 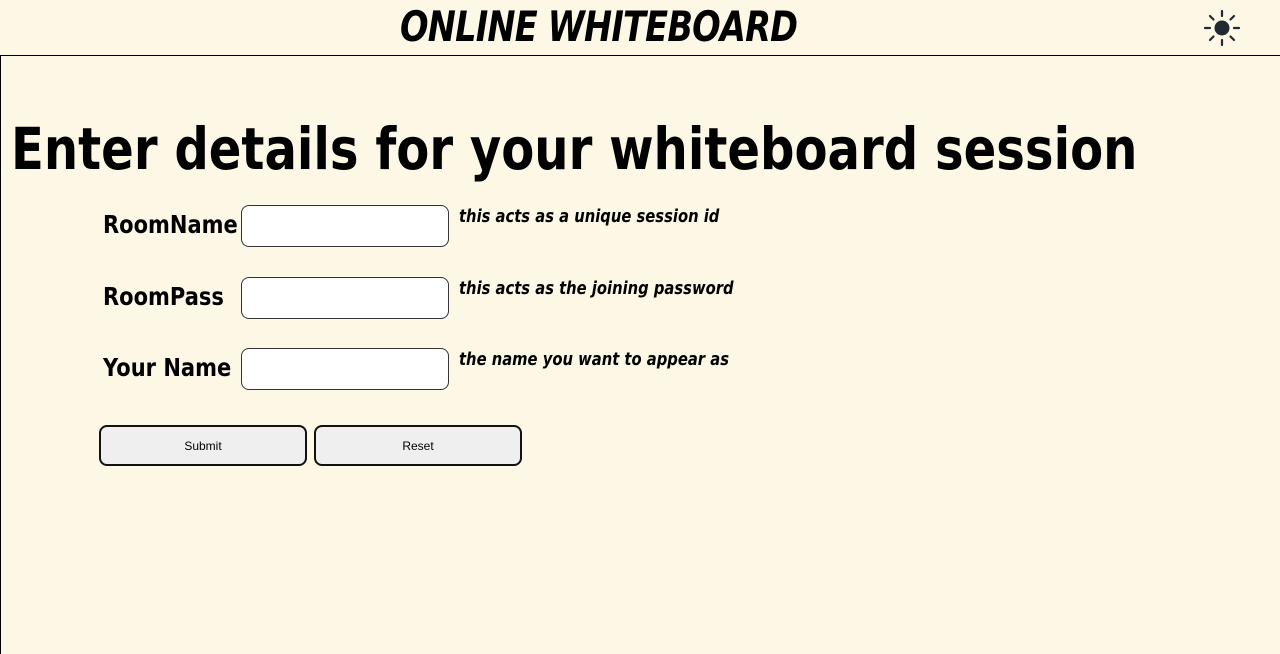 What do you see at coordinates (589, 216) in the screenshot?
I see `room-name-hint: this acts as a unique session id` at bounding box center [589, 216].